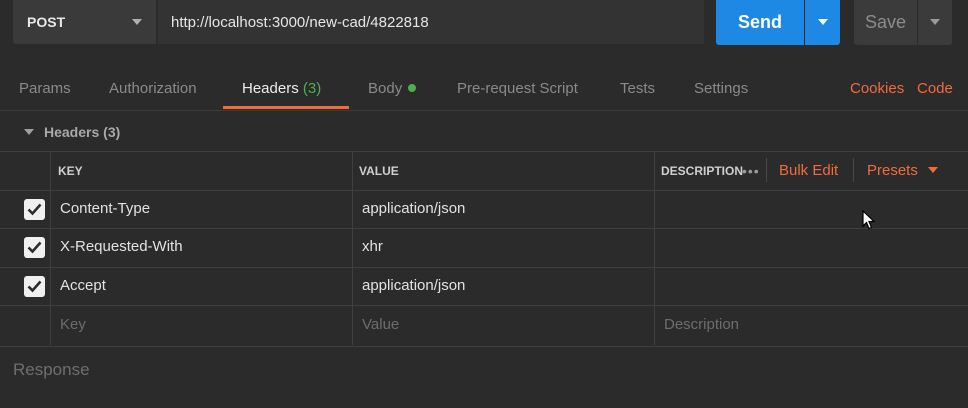  I want to click on more-options-icon: •••, so click(751, 171).